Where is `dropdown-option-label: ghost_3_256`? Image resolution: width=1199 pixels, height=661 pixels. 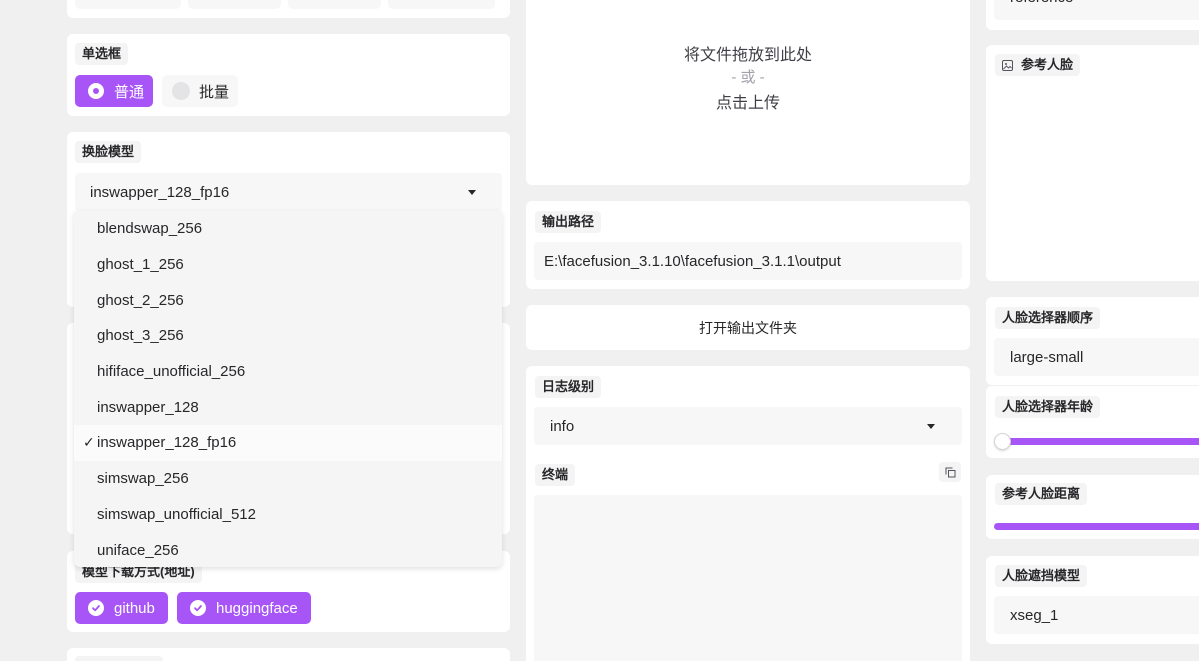 dropdown-option-label: ghost_3_256 is located at coordinates (140, 336).